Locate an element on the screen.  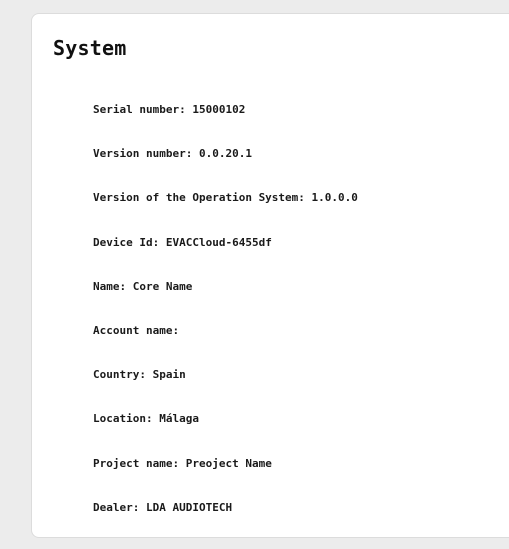
info-value: 15000102 is located at coordinates (219, 109).